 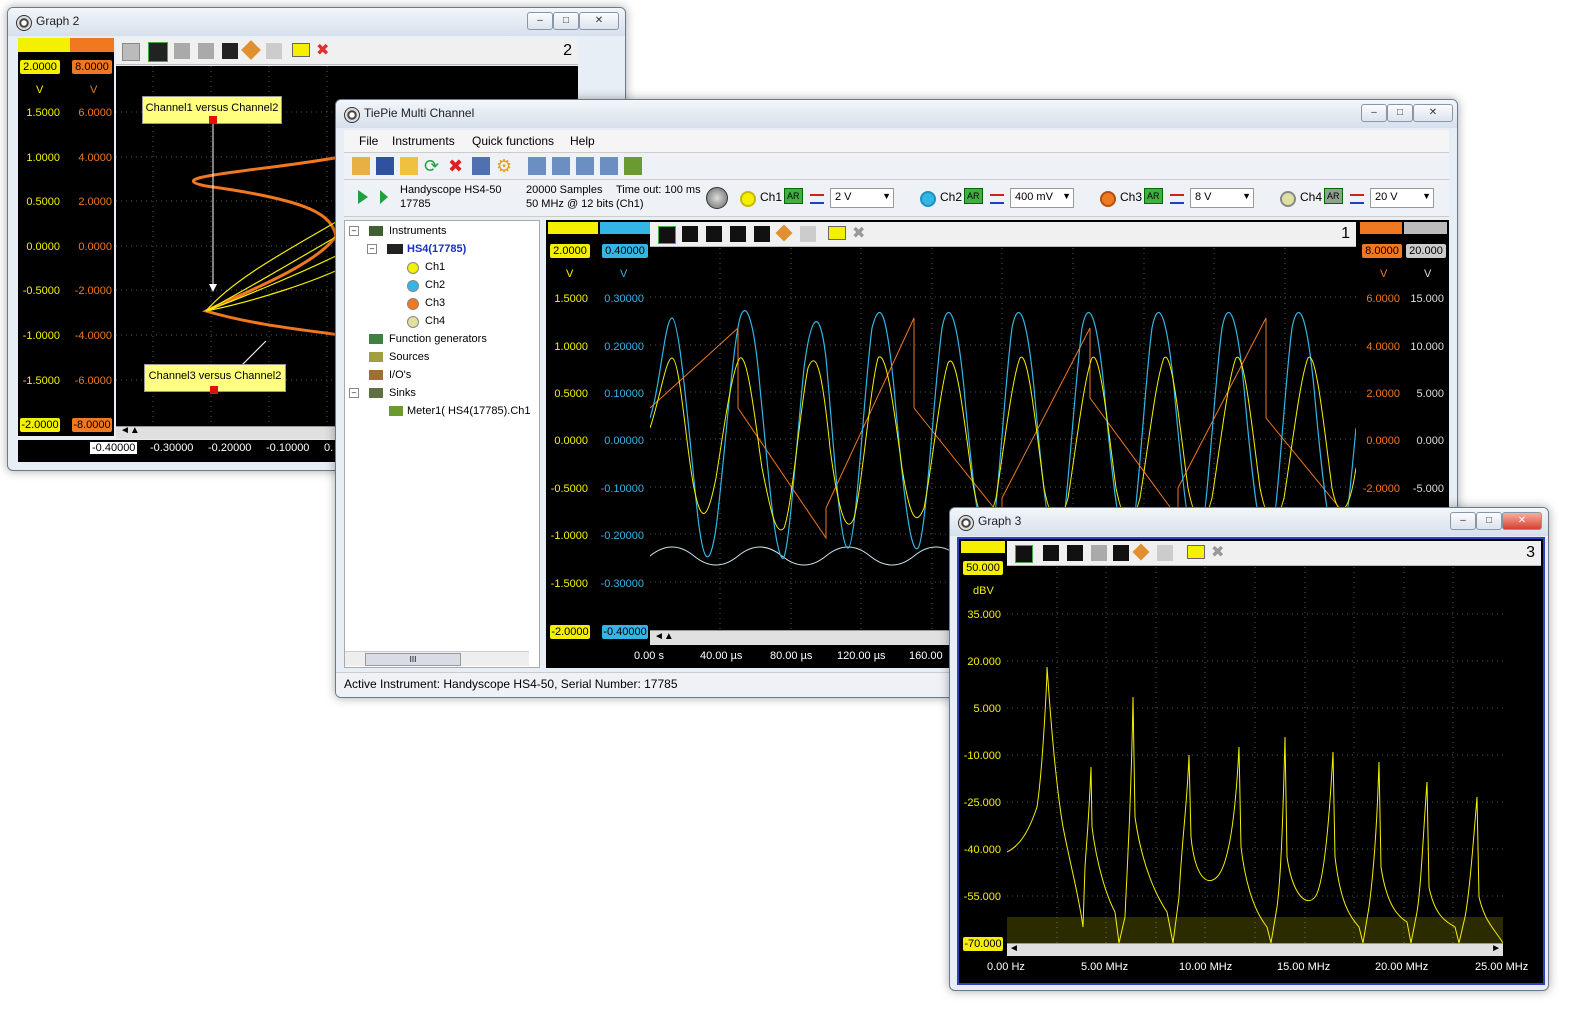 What do you see at coordinates (1426, 251) in the screenshot?
I see `g1-ch4-top-badge: 20.000` at bounding box center [1426, 251].